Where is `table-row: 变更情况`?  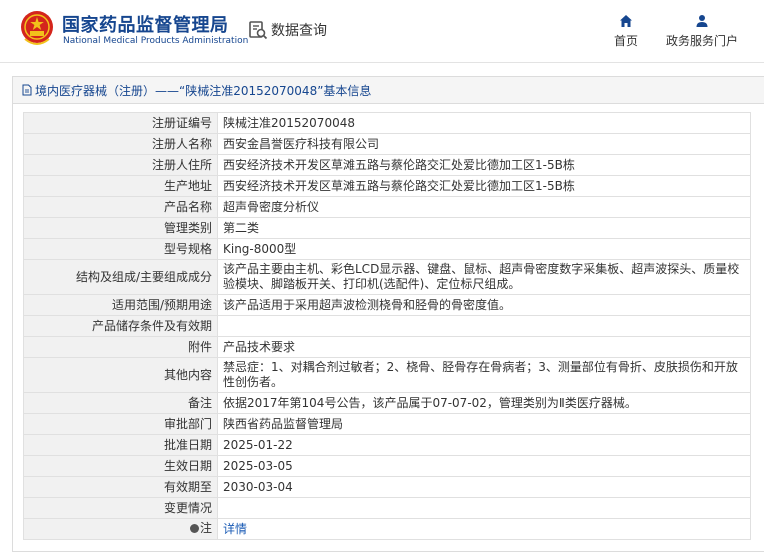
table-row: 变更情况 is located at coordinates (387, 508).